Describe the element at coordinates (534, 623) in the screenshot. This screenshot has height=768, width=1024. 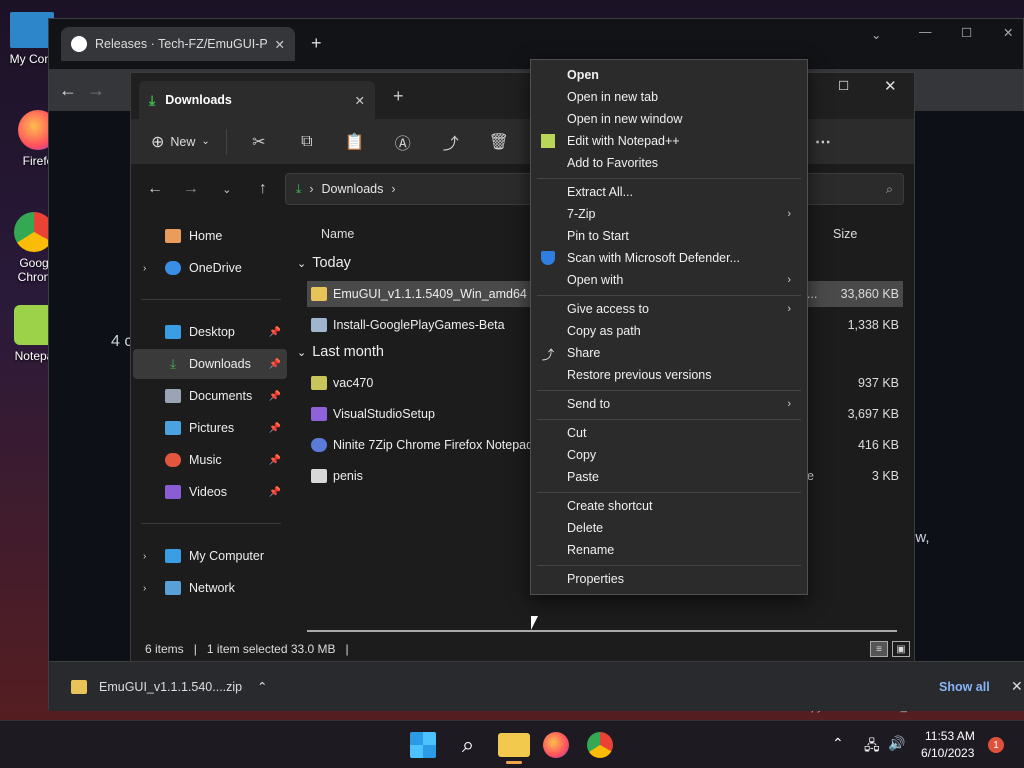
I see `mouse-cursor-icon` at that location.